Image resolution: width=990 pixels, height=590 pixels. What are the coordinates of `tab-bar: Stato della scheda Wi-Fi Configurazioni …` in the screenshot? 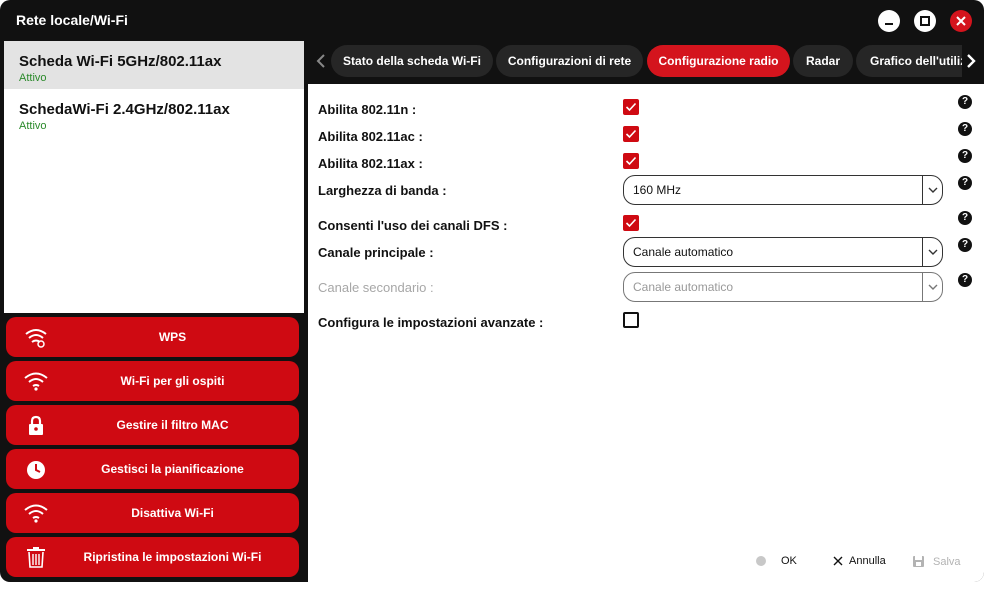 It's located at (646, 62).